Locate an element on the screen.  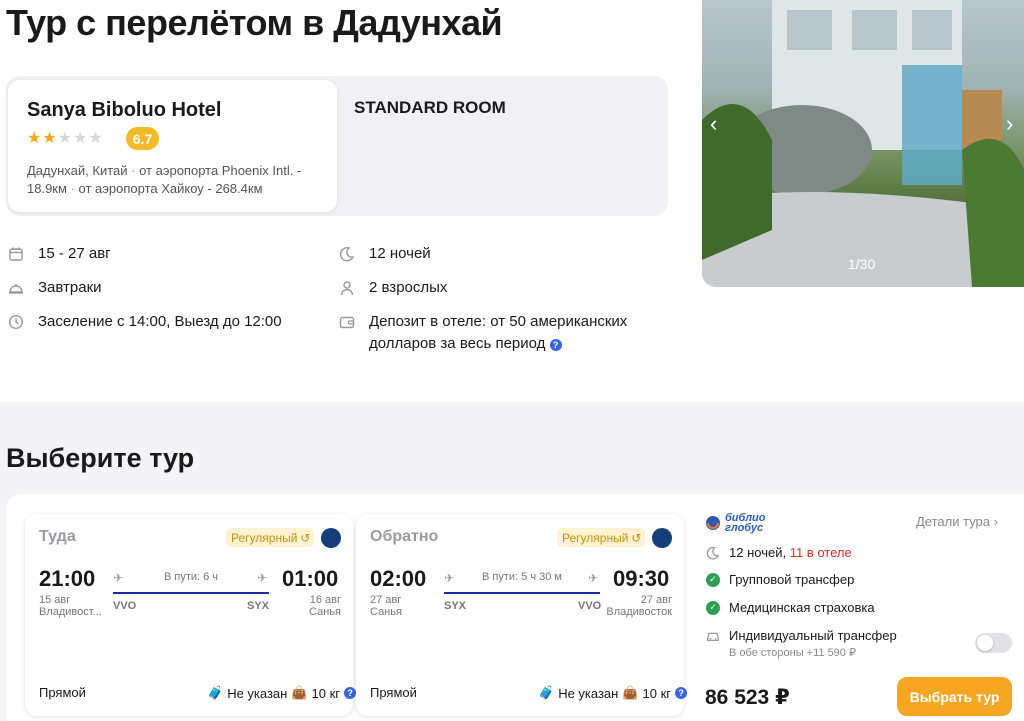
info-dates: 15 - 27 авг is located at coordinates (59, 254).